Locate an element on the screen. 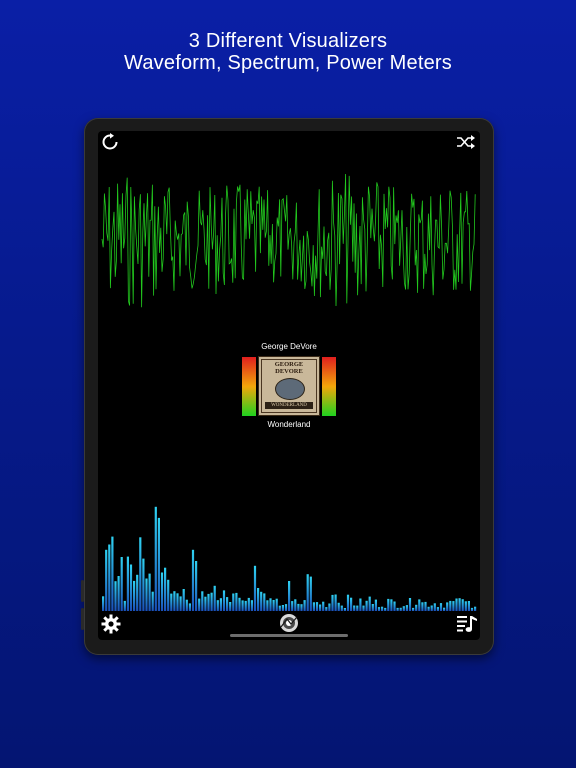  gear-icon is located at coordinates (111, 624).